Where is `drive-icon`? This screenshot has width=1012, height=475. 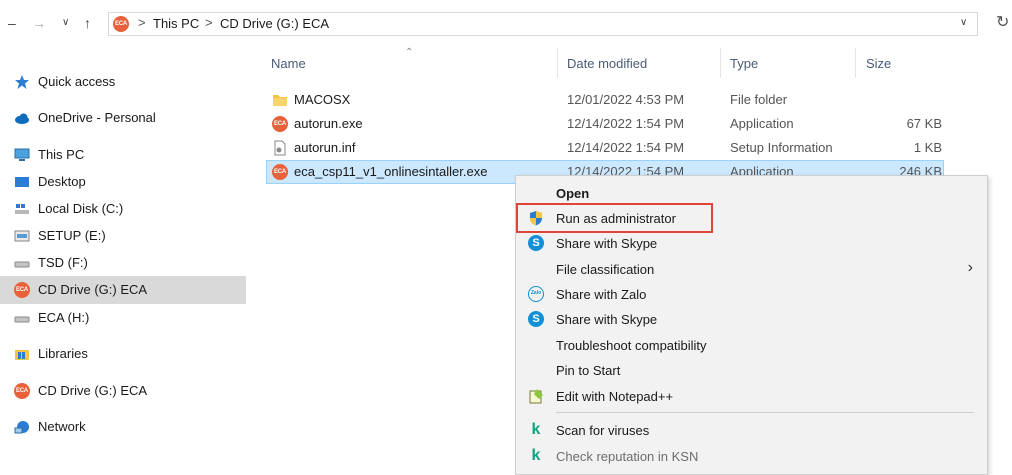
drive-icon is located at coordinates (22, 236).